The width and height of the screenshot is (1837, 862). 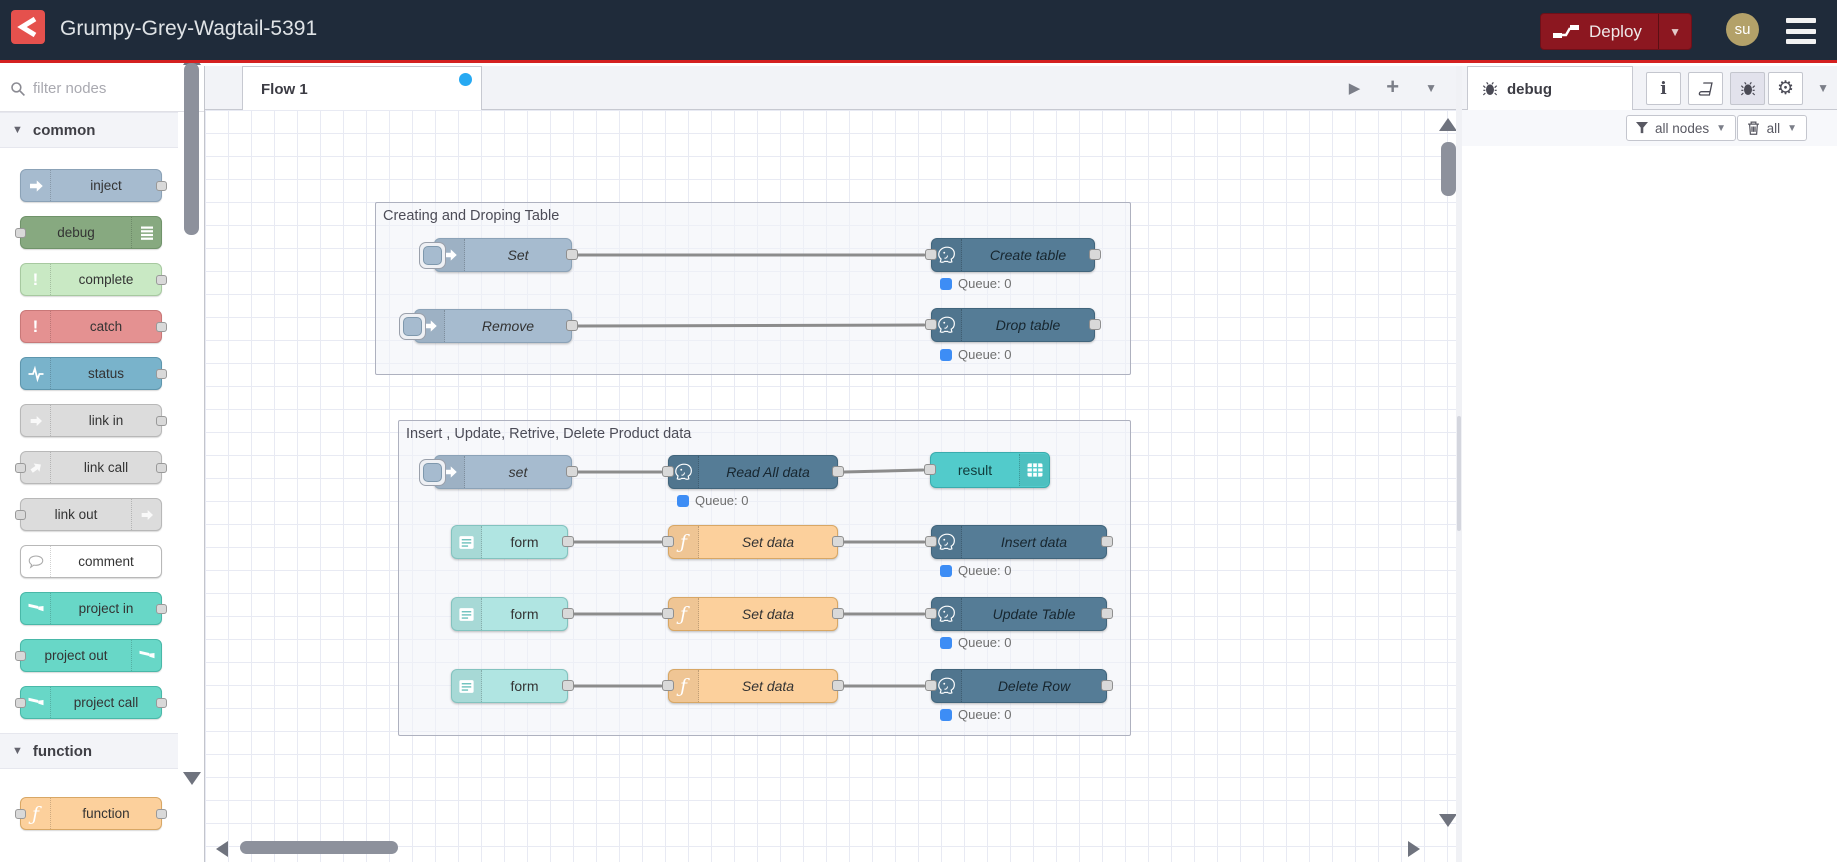 What do you see at coordinates (987, 470) in the screenshot?
I see `flow-node-result: result` at bounding box center [987, 470].